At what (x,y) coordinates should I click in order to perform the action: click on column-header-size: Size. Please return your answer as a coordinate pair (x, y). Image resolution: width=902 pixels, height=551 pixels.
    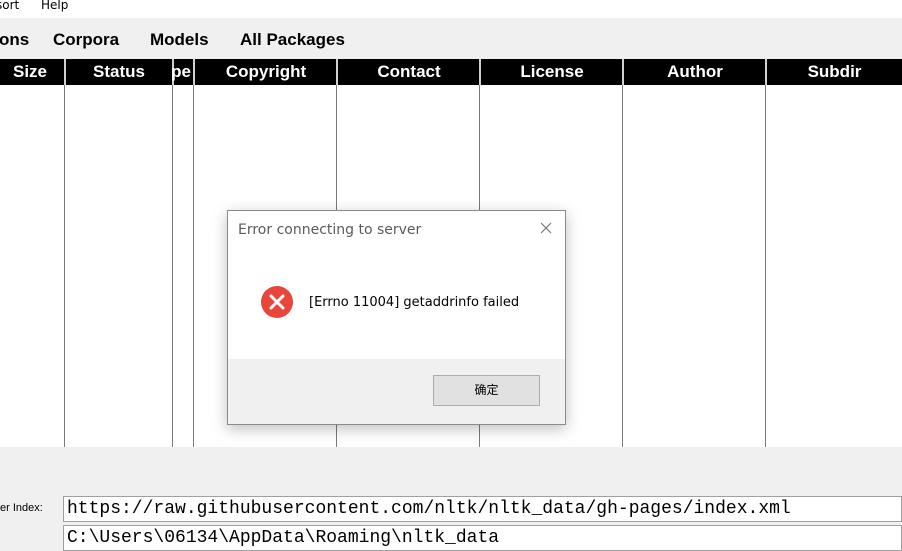
    Looking at the image, I should click on (31, 72).